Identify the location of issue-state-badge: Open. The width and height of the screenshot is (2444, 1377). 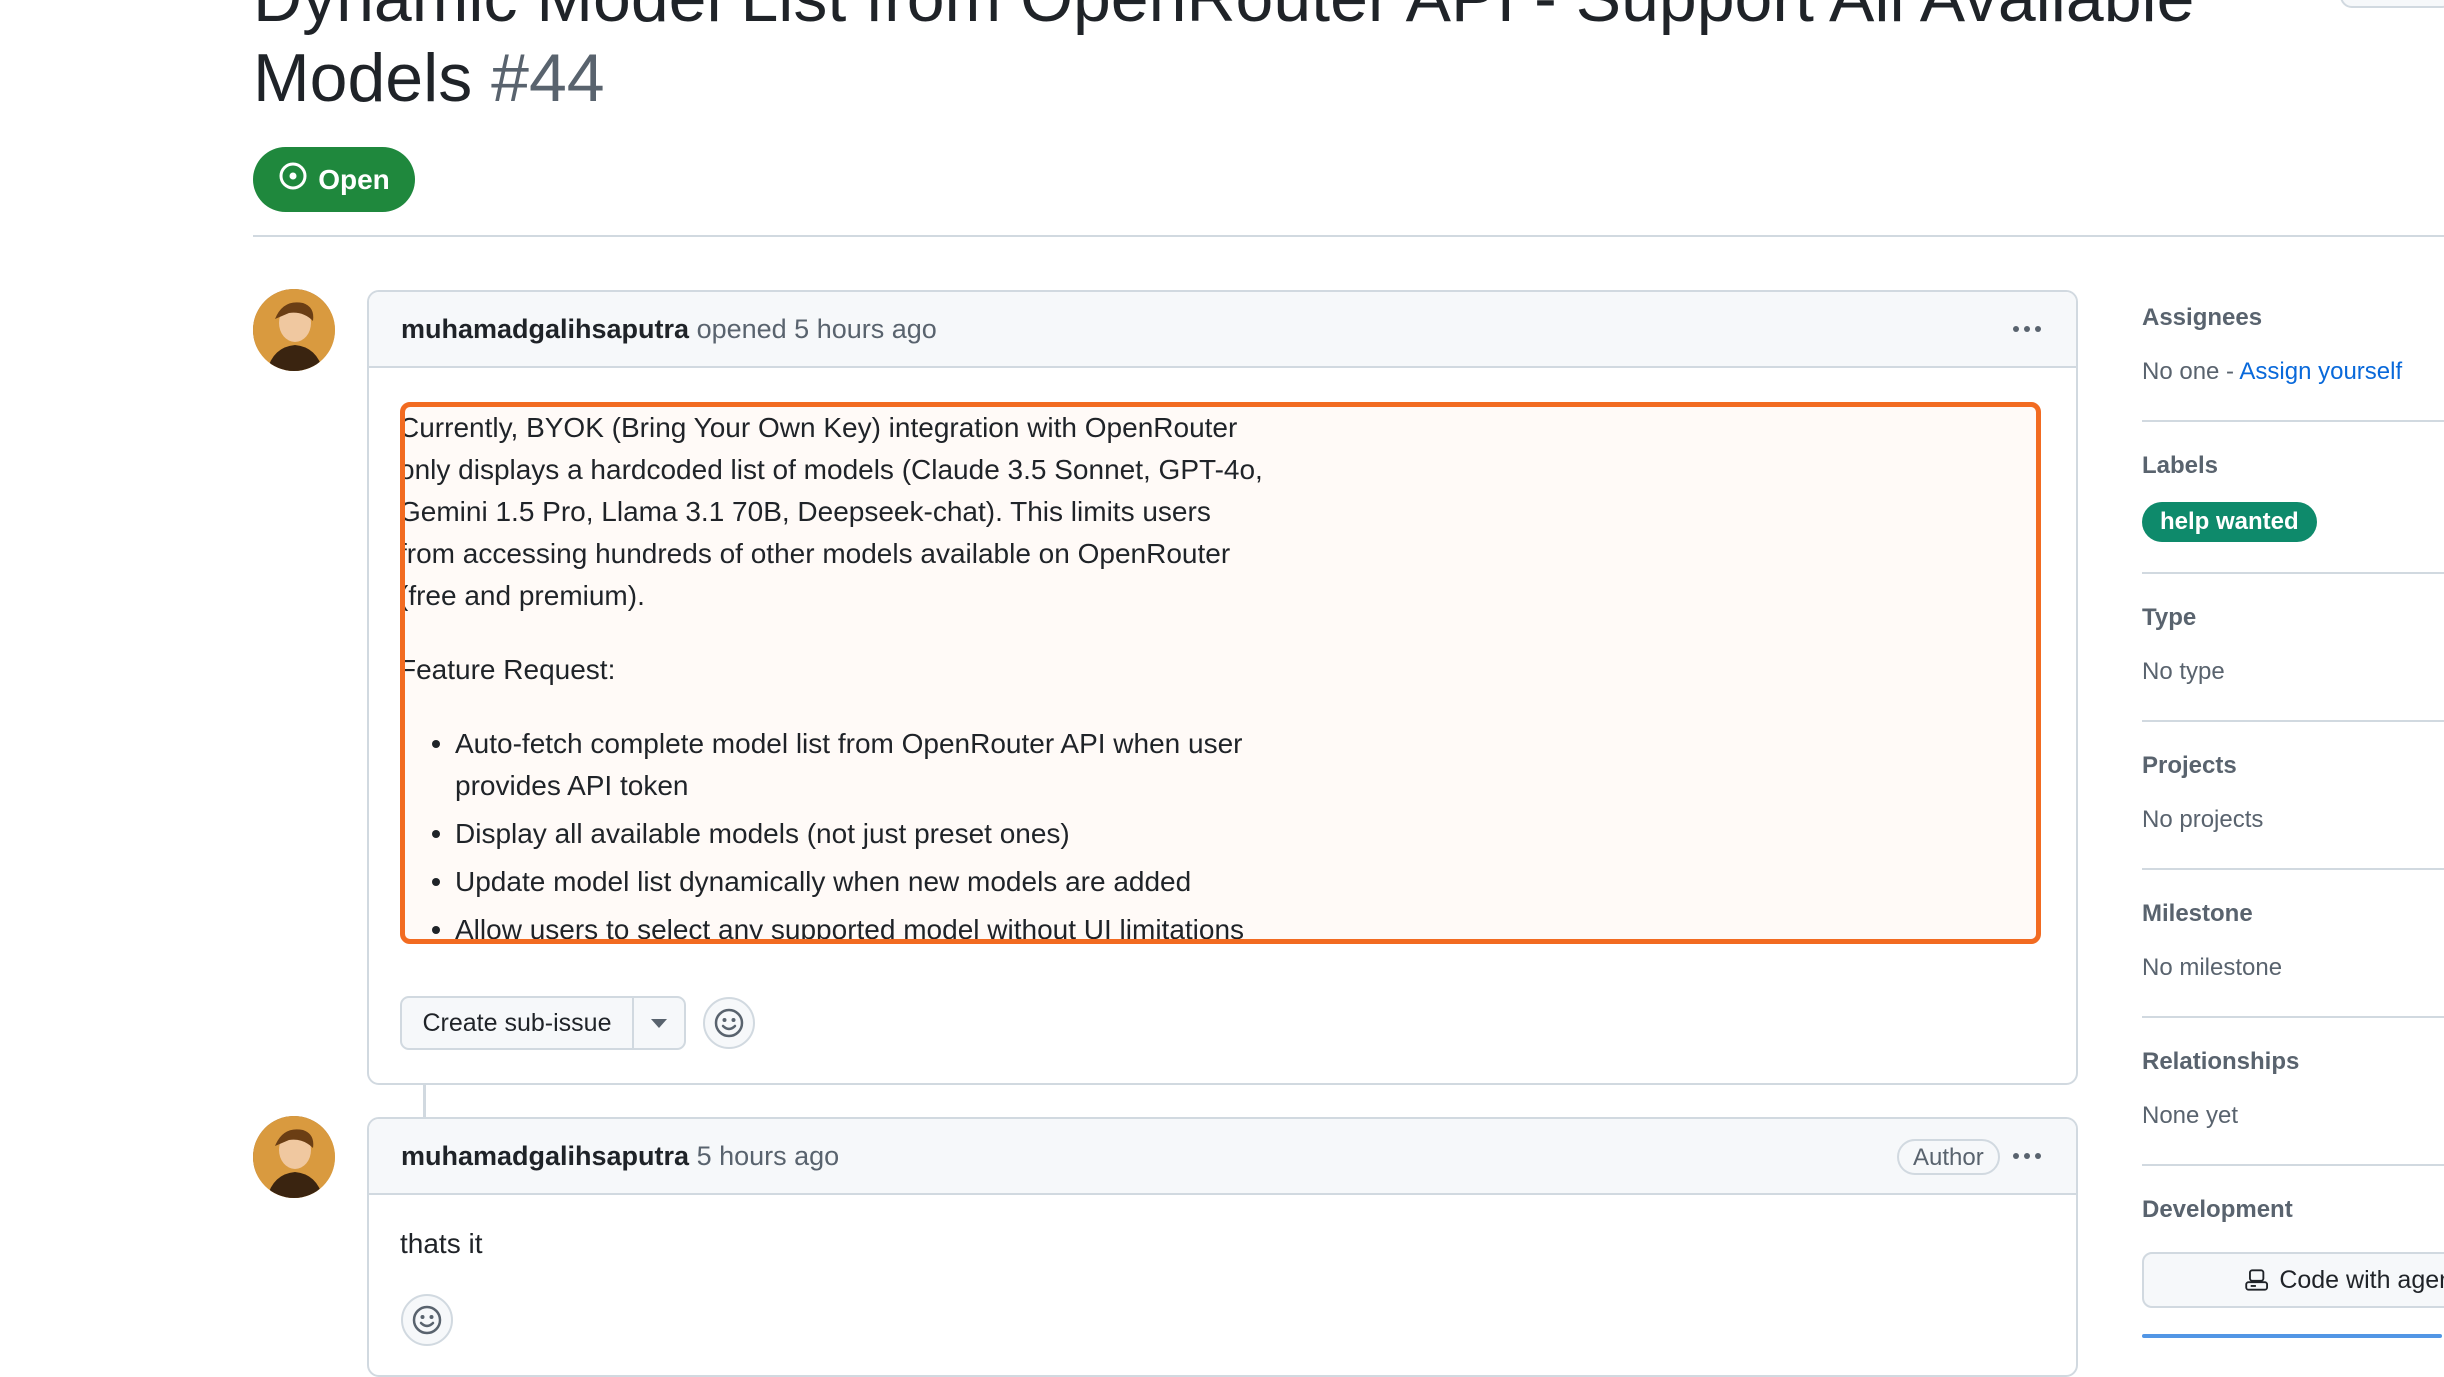
(334, 179).